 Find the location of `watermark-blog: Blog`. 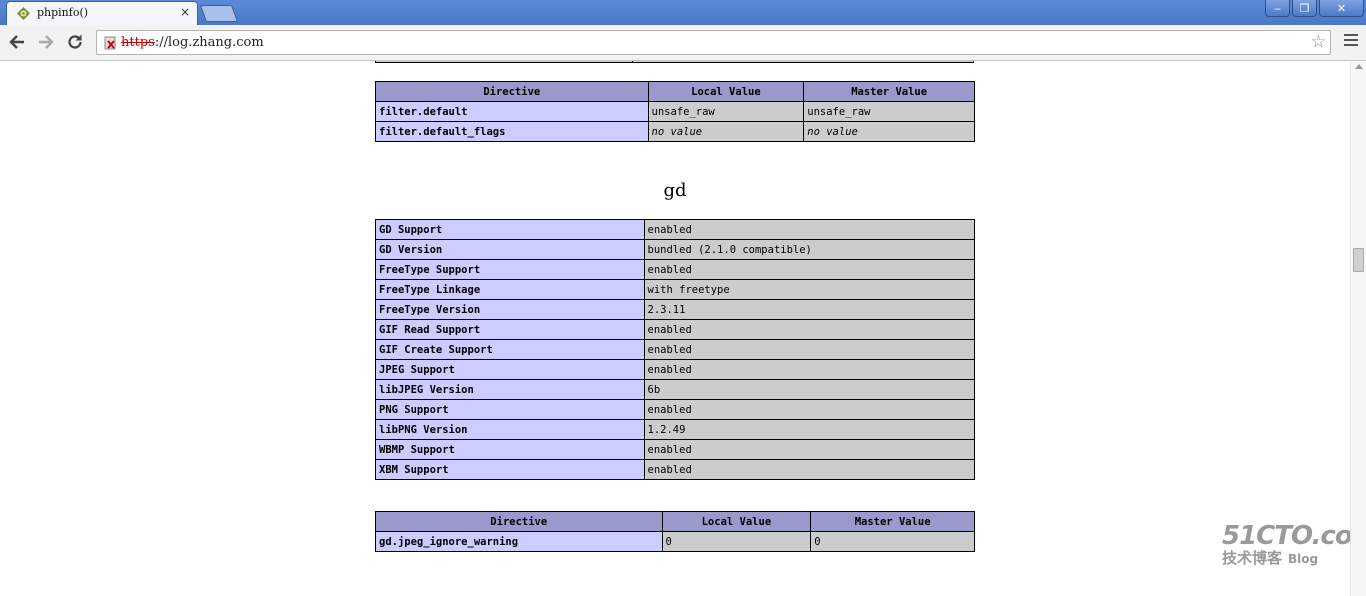

watermark-blog: Blog is located at coordinates (1303, 559).